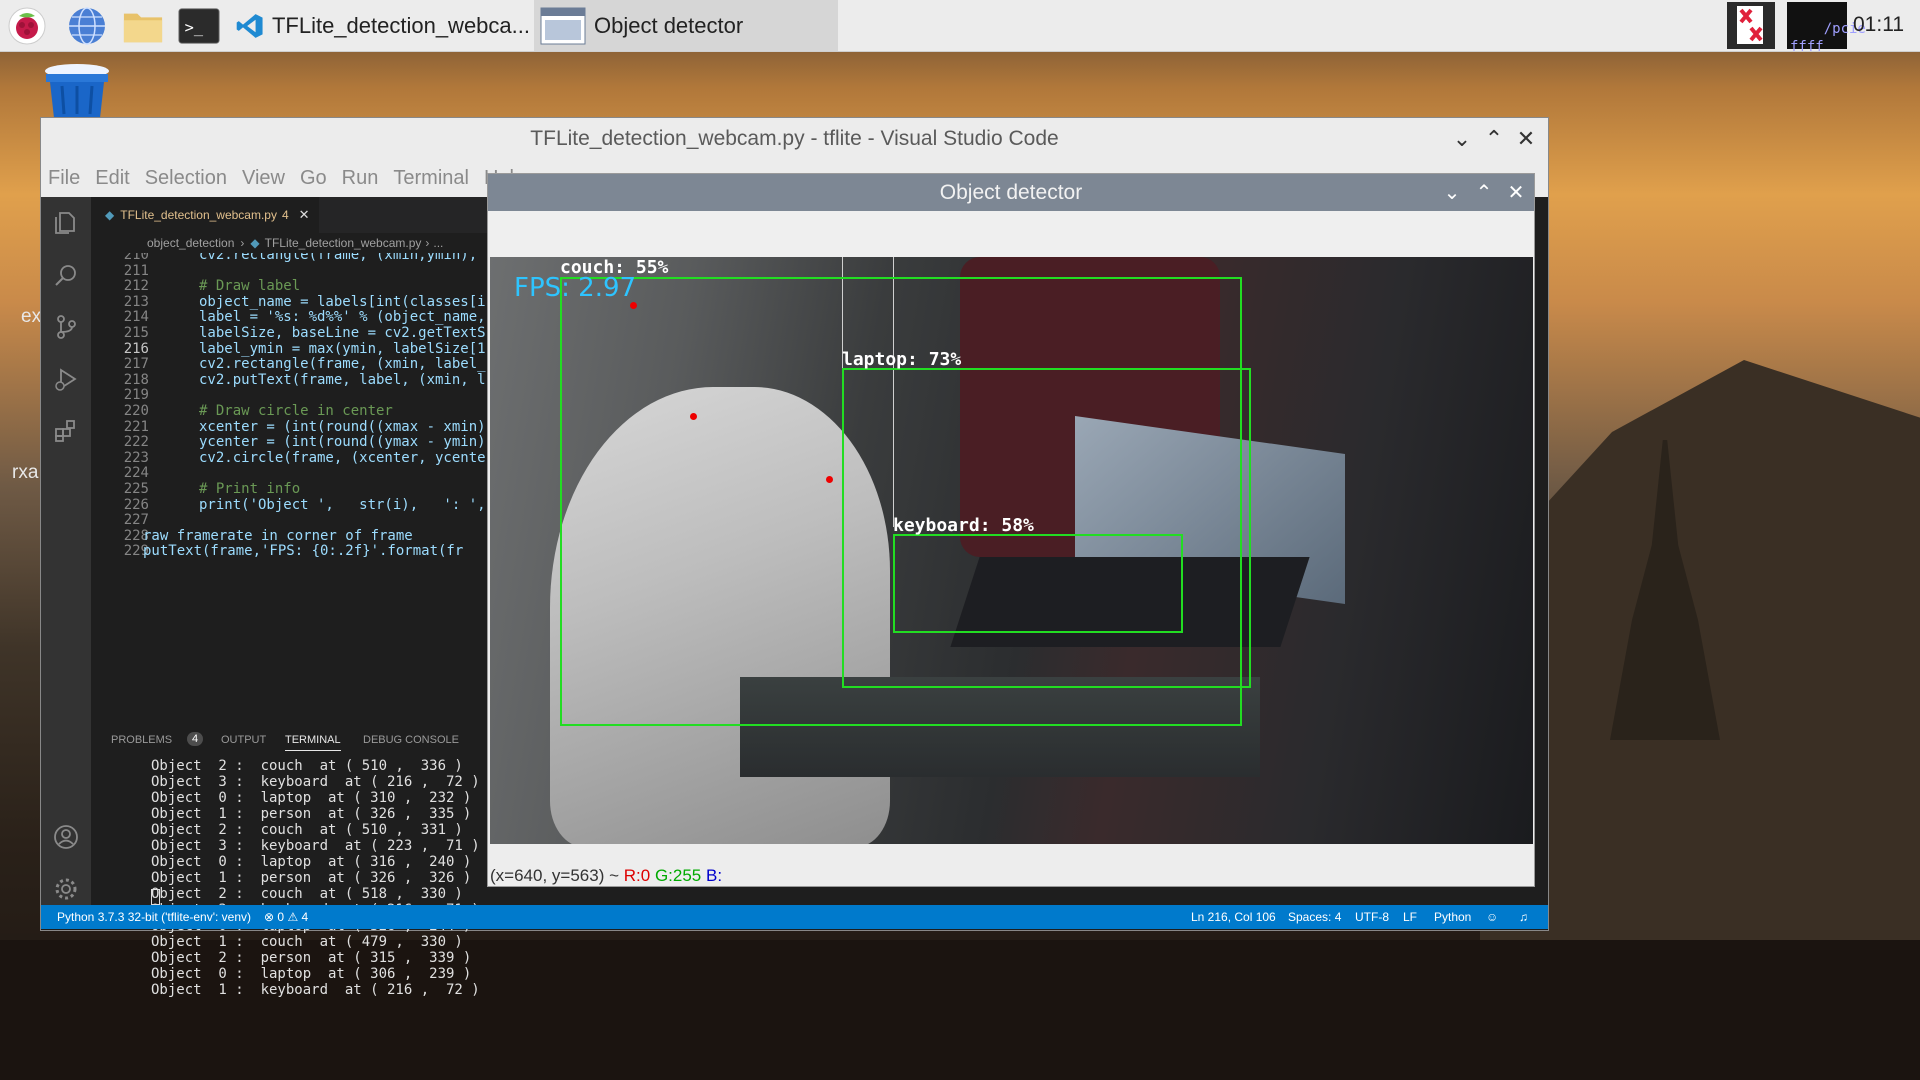 The height and width of the screenshot is (1080, 1920). What do you see at coordinates (311, 958) in the screenshot?
I see `terminal-line: Object 2 : person at ( 315 , 339 )` at bounding box center [311, 958].